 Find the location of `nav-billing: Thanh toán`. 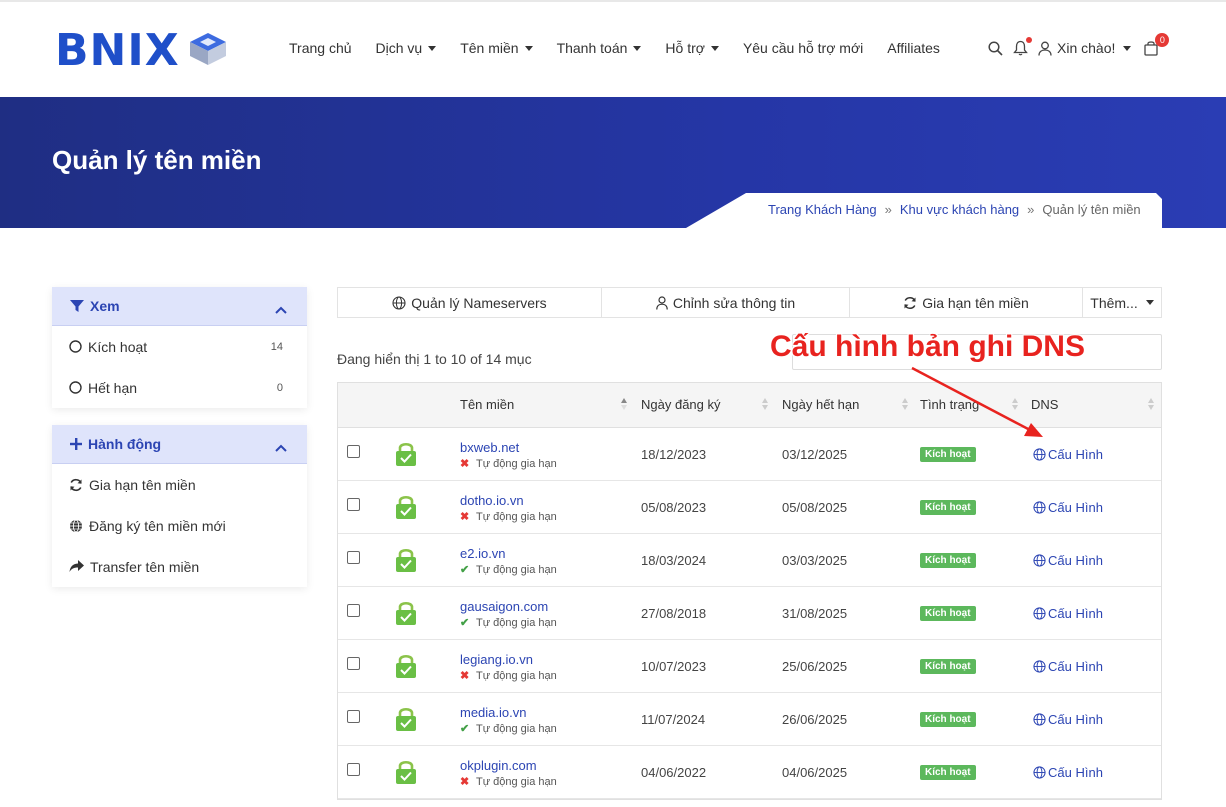

nav-billing: Thanh toán is located at coordinates (599, 48).